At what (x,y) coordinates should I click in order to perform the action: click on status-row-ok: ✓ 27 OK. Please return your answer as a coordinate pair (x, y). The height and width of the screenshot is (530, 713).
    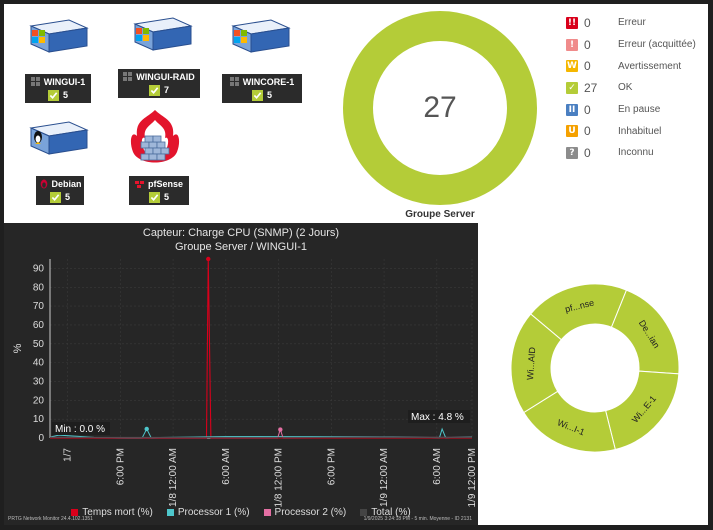
    Looking at the image, I should click on (631, 88).